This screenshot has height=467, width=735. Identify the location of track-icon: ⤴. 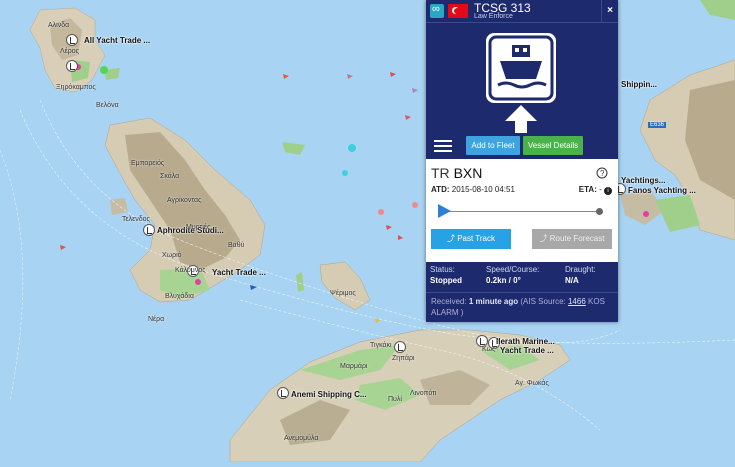
(452, 238).